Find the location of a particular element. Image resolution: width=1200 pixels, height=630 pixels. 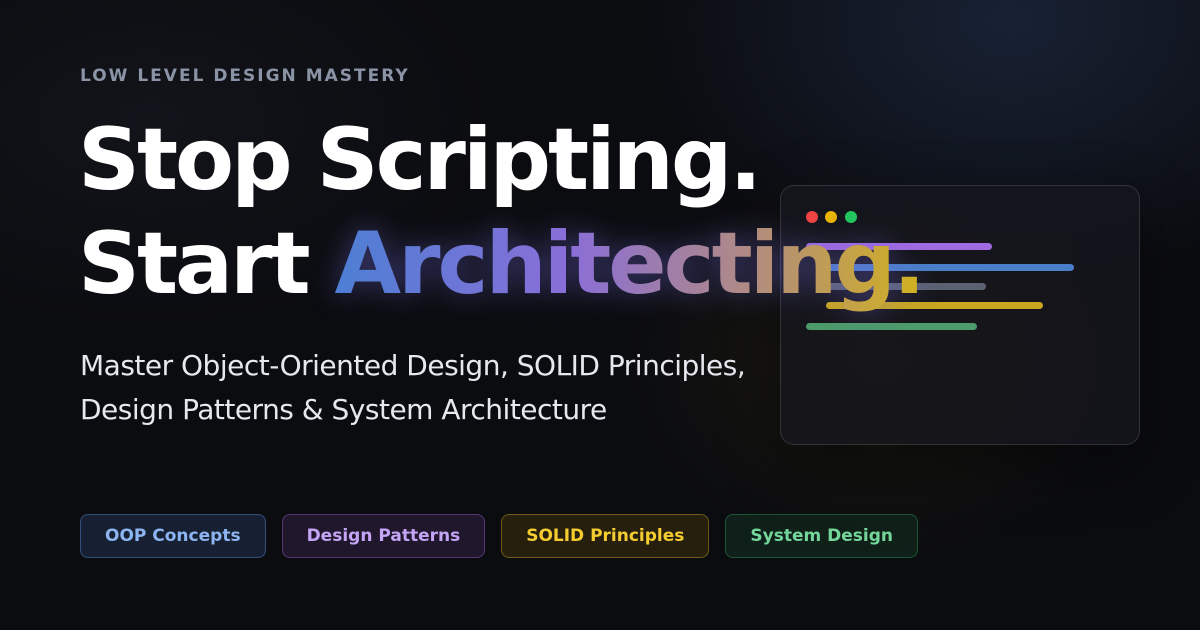

tag-design-patterns: Design Patterns is located at coordinates (383, 536).